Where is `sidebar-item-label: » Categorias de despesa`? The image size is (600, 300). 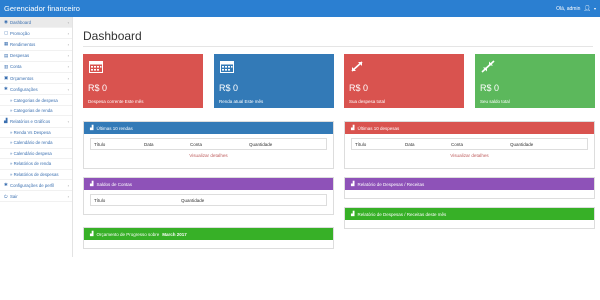 sidebar-item-label: » Categorias de despesa is located at coordinates (34, 100).